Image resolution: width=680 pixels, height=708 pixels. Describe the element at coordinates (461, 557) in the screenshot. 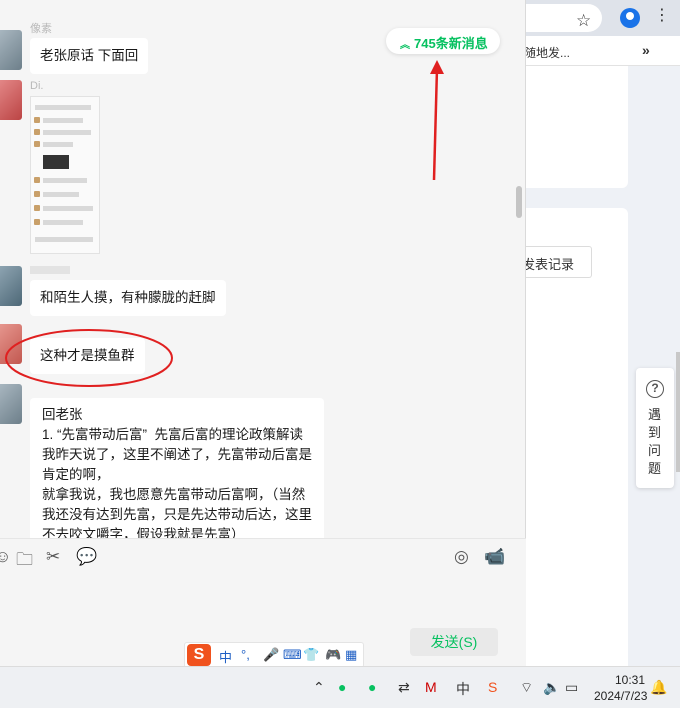

I see `live-icon: ◎` at that location.